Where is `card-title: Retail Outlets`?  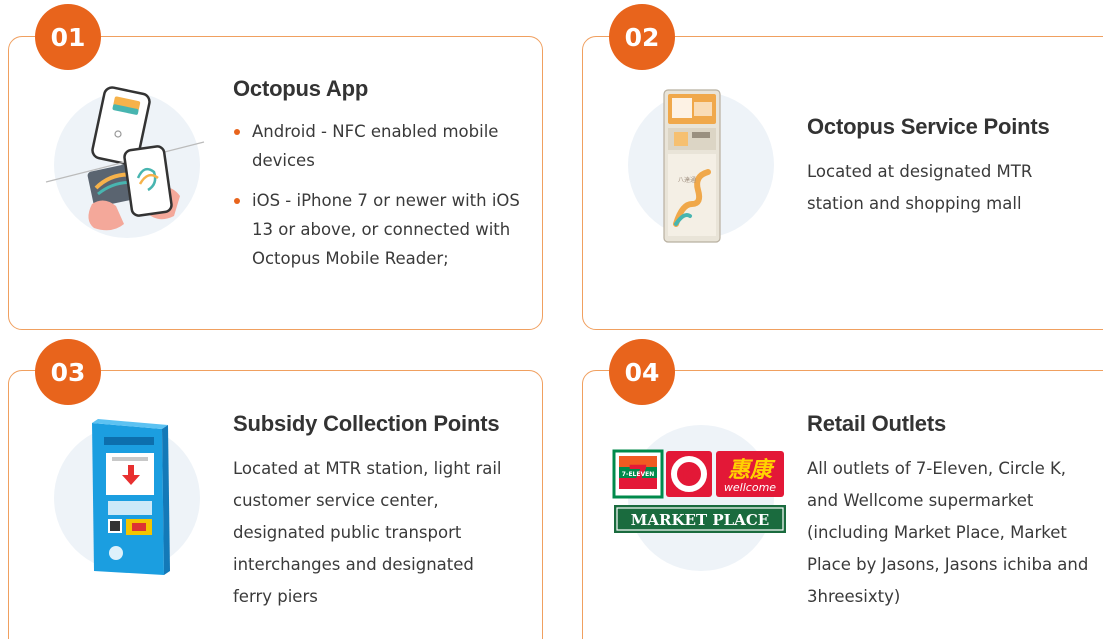 card-title: Retail Outlets is located at coordinates (877, 423).